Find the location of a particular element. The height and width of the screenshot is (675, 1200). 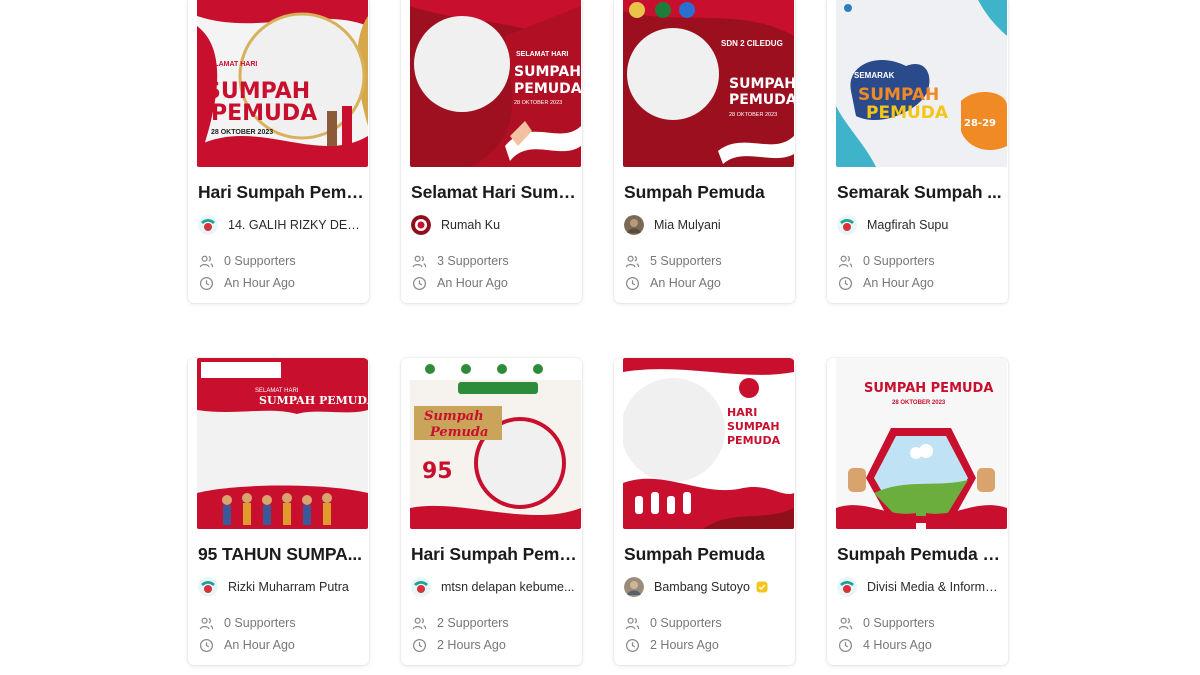

svg-text: SELAMAT HARI is located at coordinates (231, 64).